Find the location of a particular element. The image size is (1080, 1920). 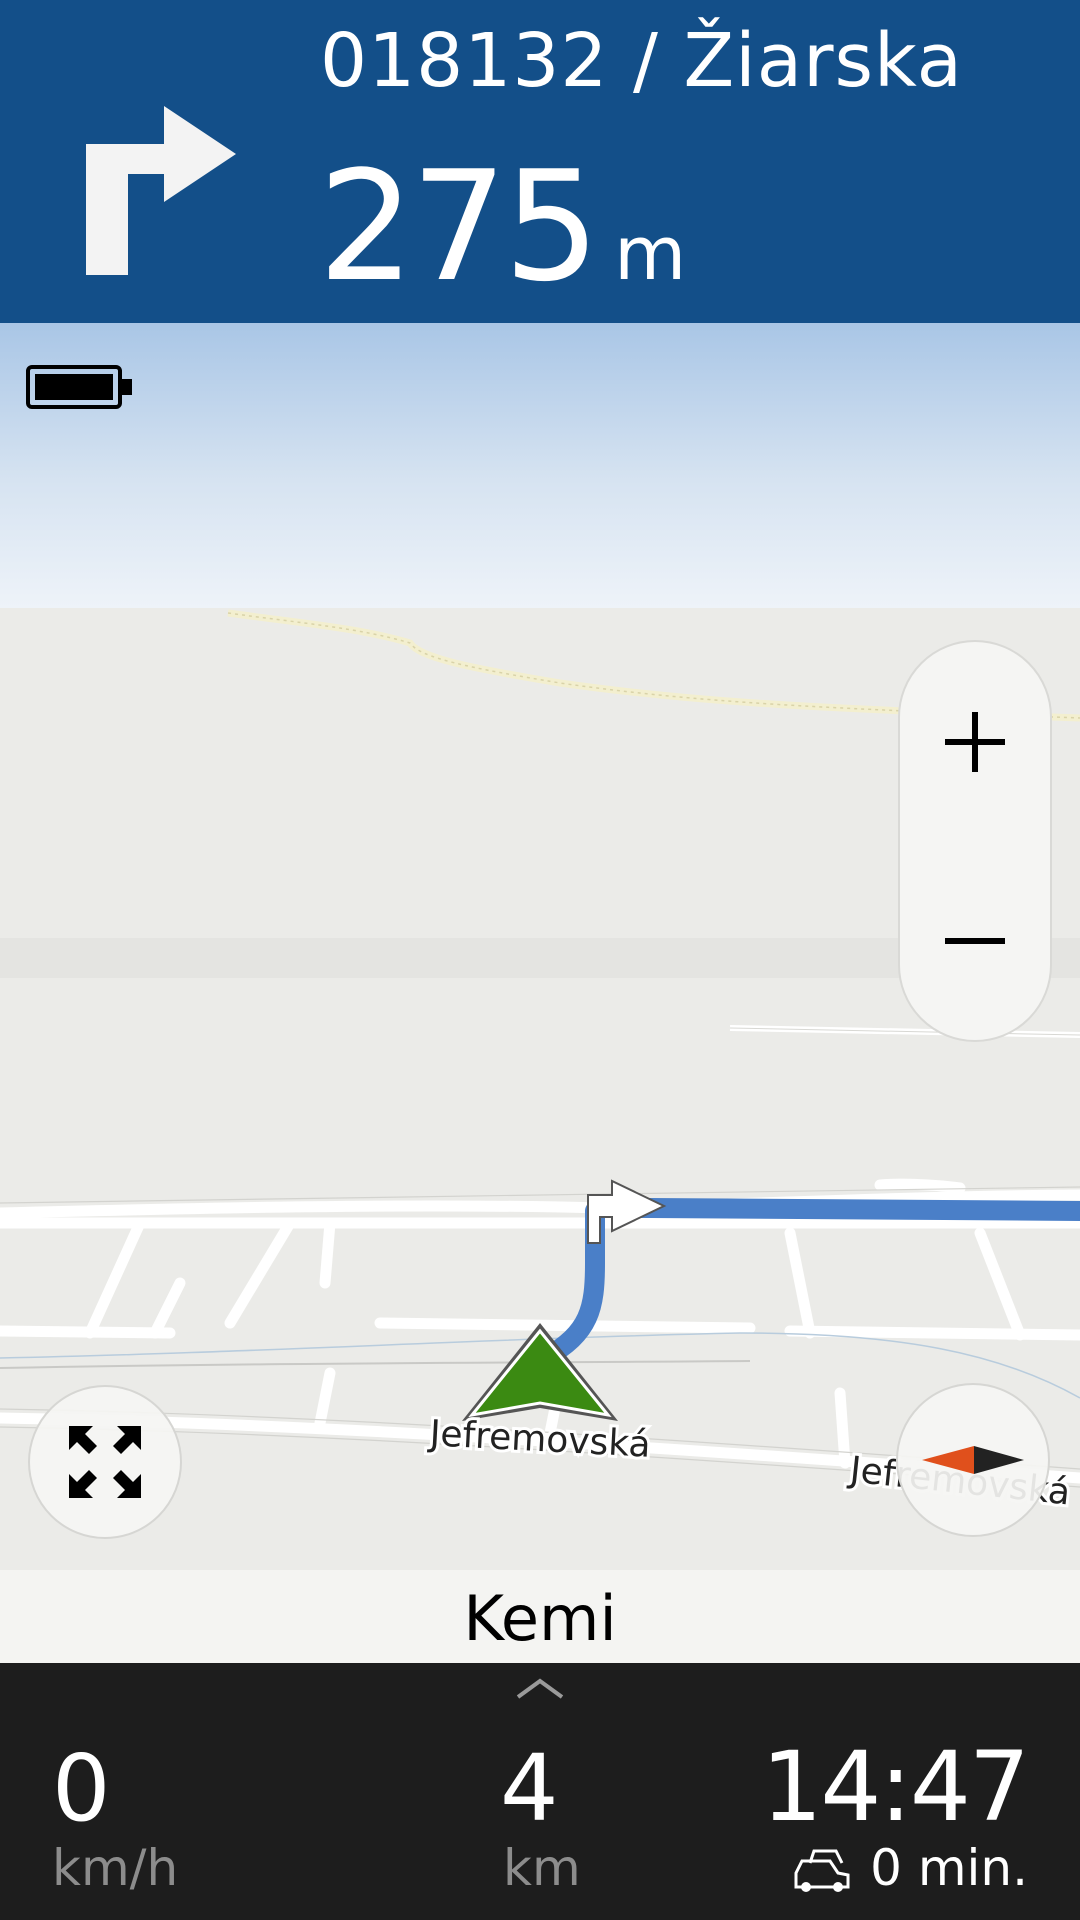

chevron-up-icon is located at coordinates (540, 1689).